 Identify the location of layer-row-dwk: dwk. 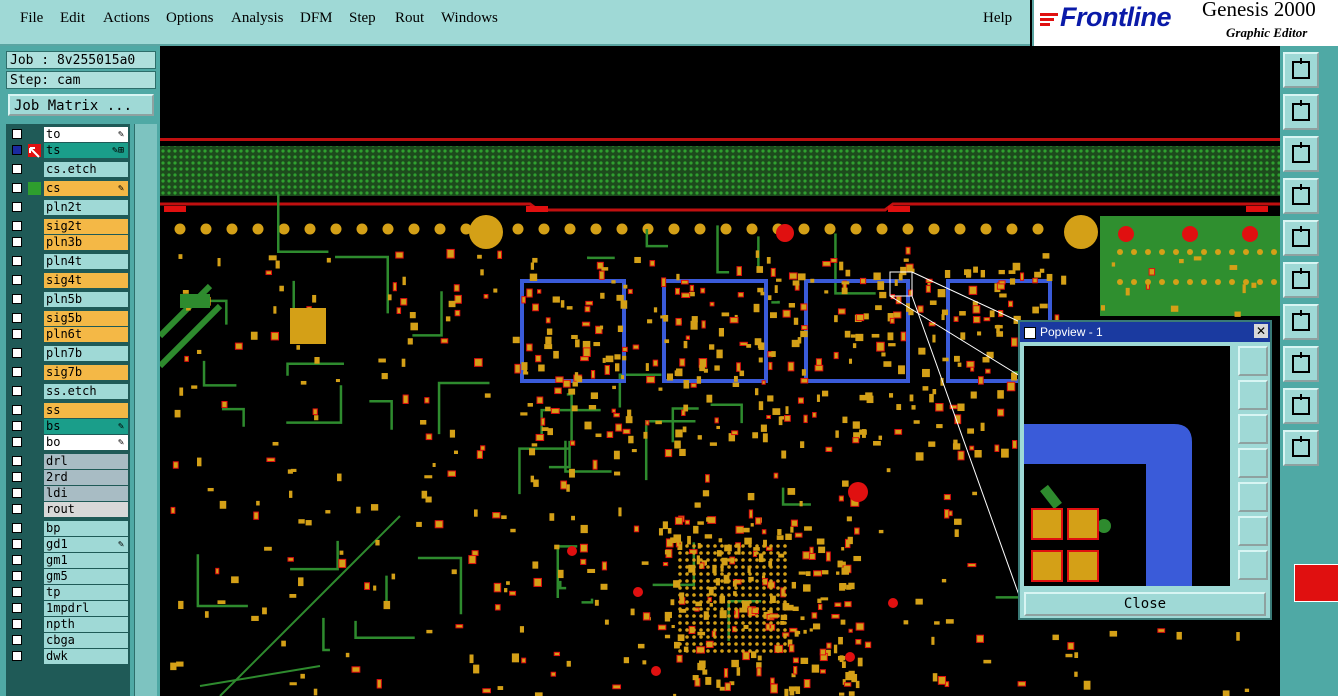
(68, 656).